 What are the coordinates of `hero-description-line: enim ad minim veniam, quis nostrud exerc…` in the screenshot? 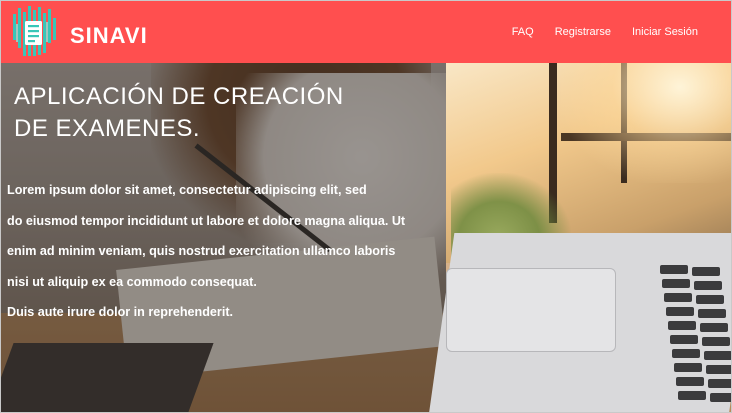 It's located at (201, 251).